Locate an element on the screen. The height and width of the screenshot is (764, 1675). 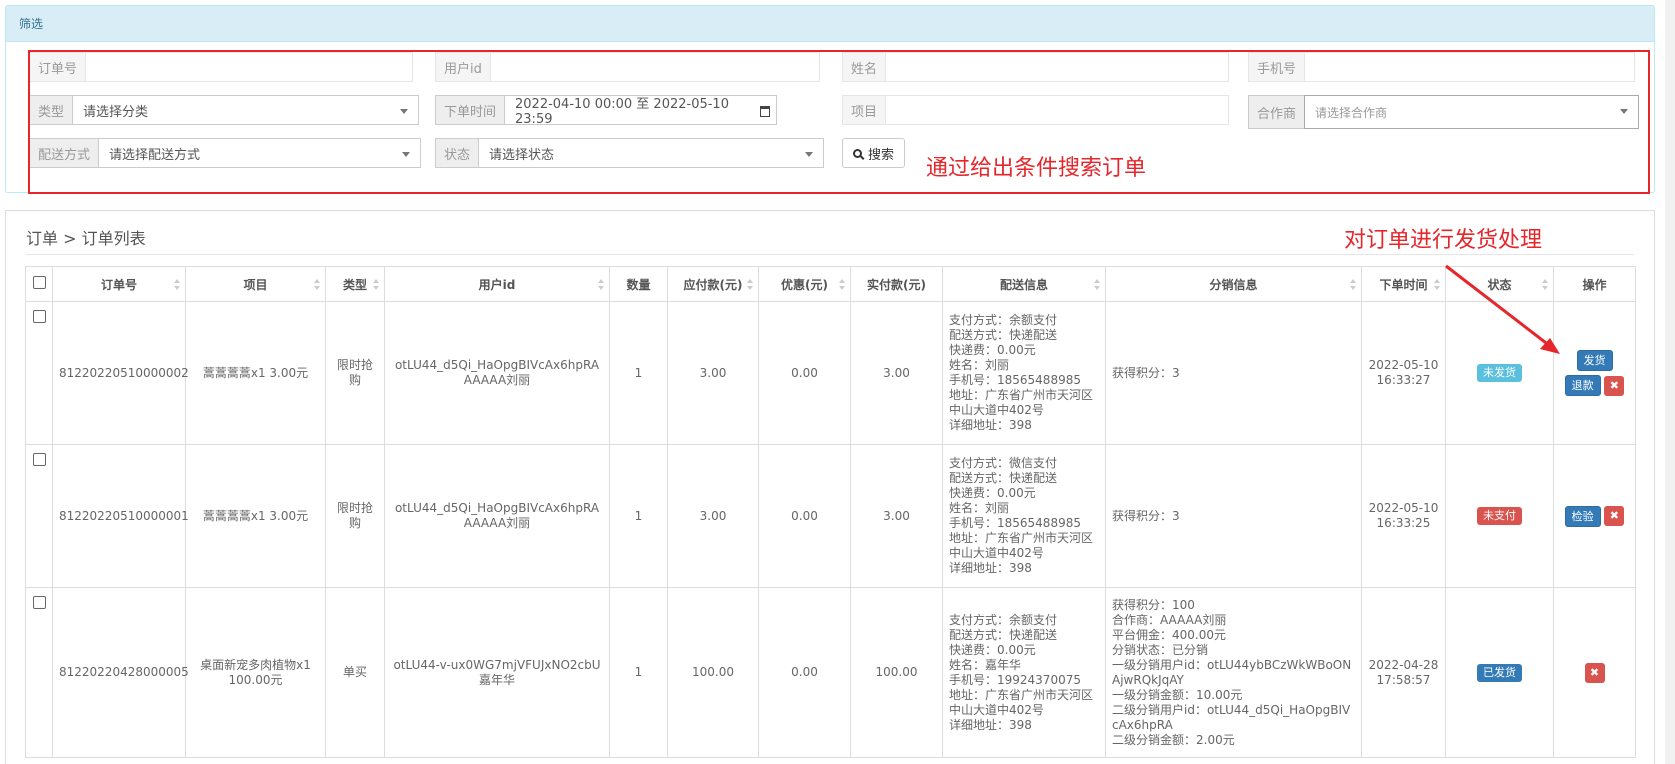
order-no-cell: 81220220510000001 is located at coordinates (120, 516).